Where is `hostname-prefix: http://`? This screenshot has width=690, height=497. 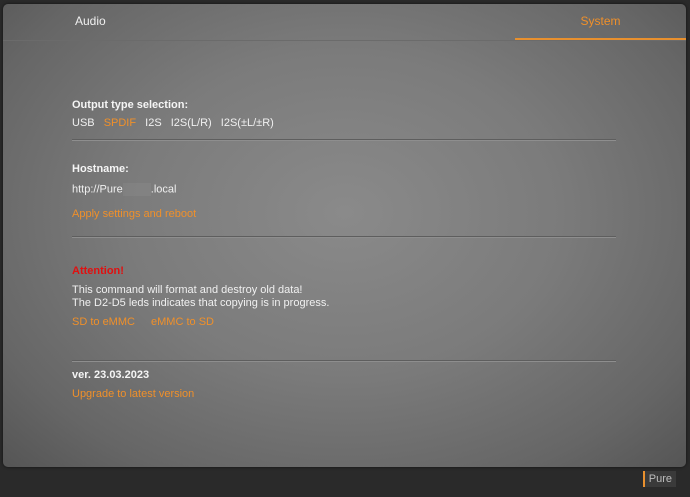
hostname-prefix: http:// is located at coordinates (86, 189).